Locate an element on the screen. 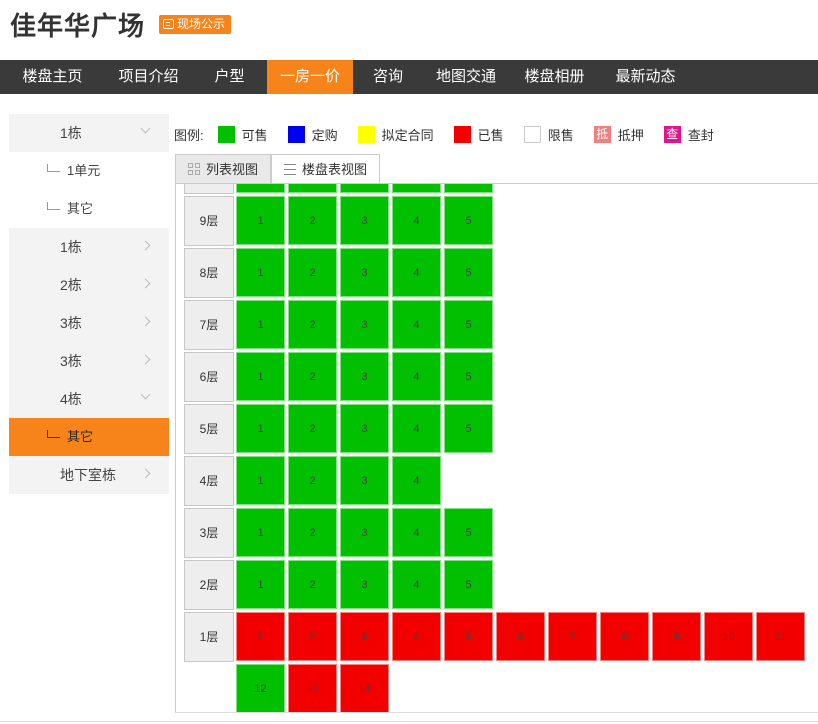 This screenshot has width=818, height=724. project-title: 佳年华广场 is located at coordinates (78, 26).